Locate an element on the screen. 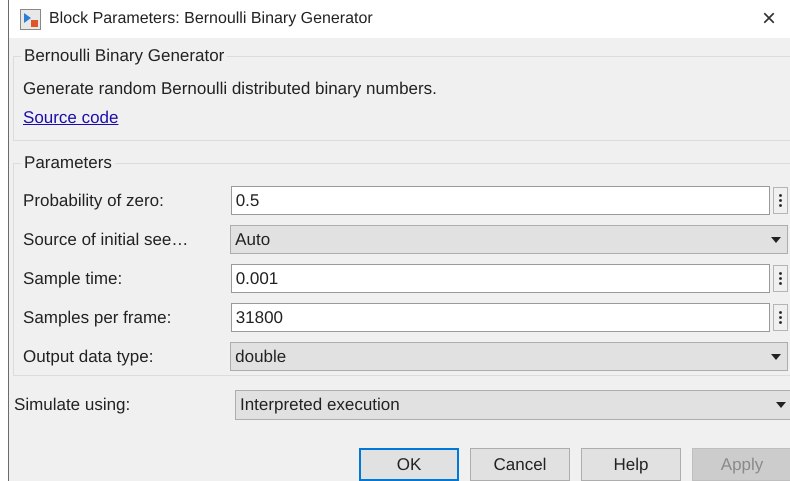 Image resolution: width=790 pixels, height=481 pixels. description-text: Generate random Bernoulli distributed binary numbers. is located at coordinates (230, 89).